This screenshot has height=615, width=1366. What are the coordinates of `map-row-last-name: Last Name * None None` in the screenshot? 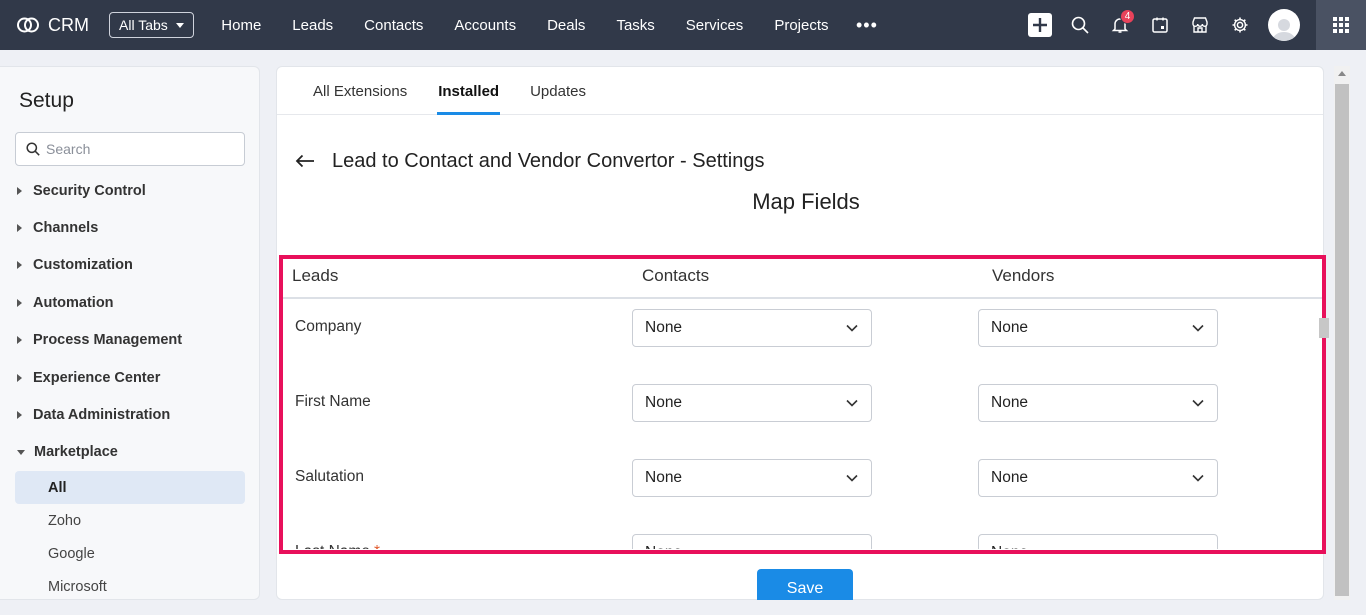 It's located at (801, 537).